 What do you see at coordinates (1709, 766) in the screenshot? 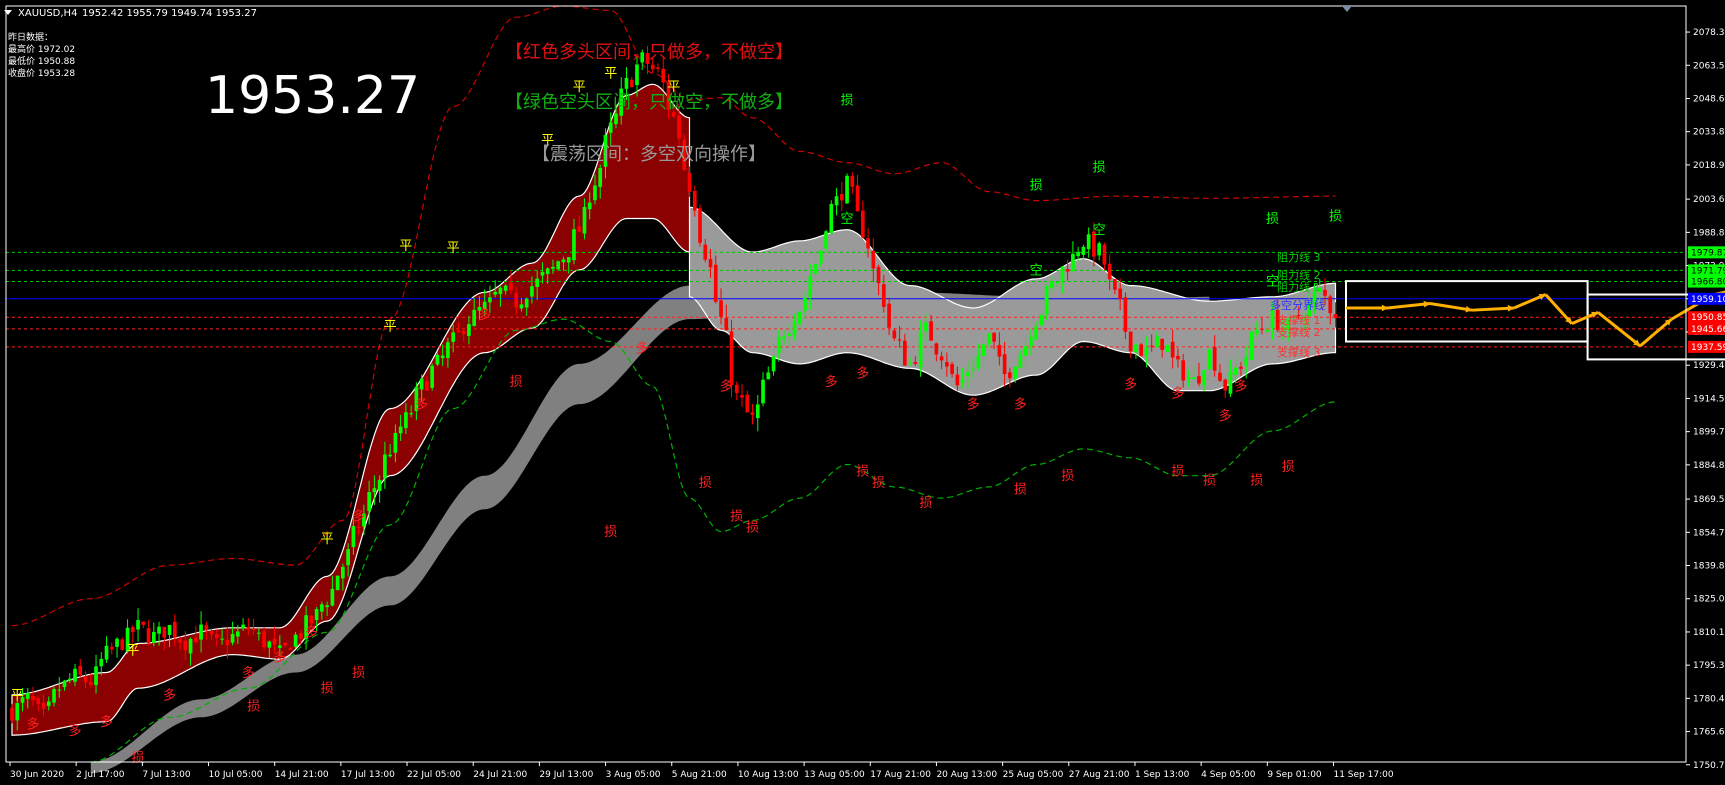
I see `y-tick-label: 1750.75` at bounding box center [1709, 766].